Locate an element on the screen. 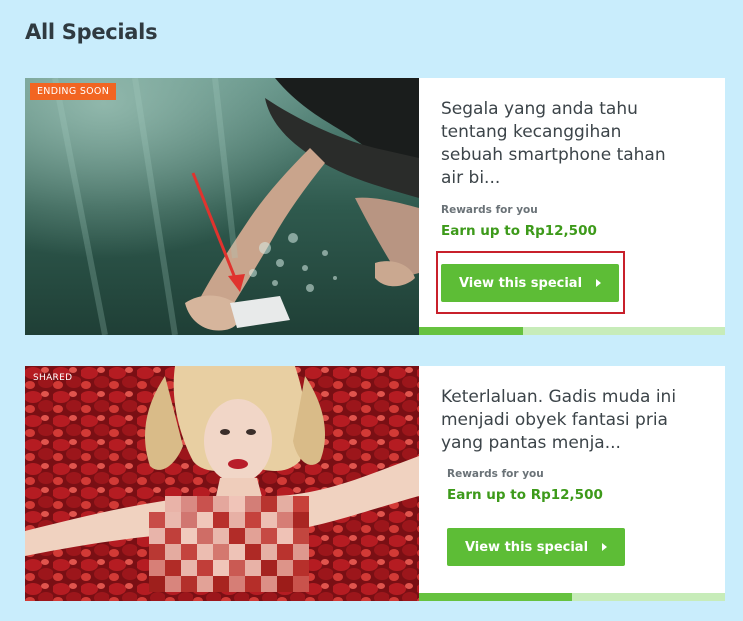 The width and height of the screenshot is (743, 621). button-label: View this special is located at coordinates (526, 547).